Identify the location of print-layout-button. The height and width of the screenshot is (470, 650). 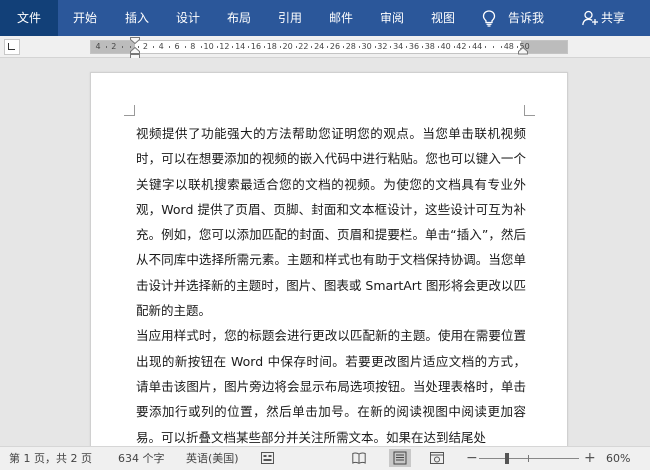
(400, 458).